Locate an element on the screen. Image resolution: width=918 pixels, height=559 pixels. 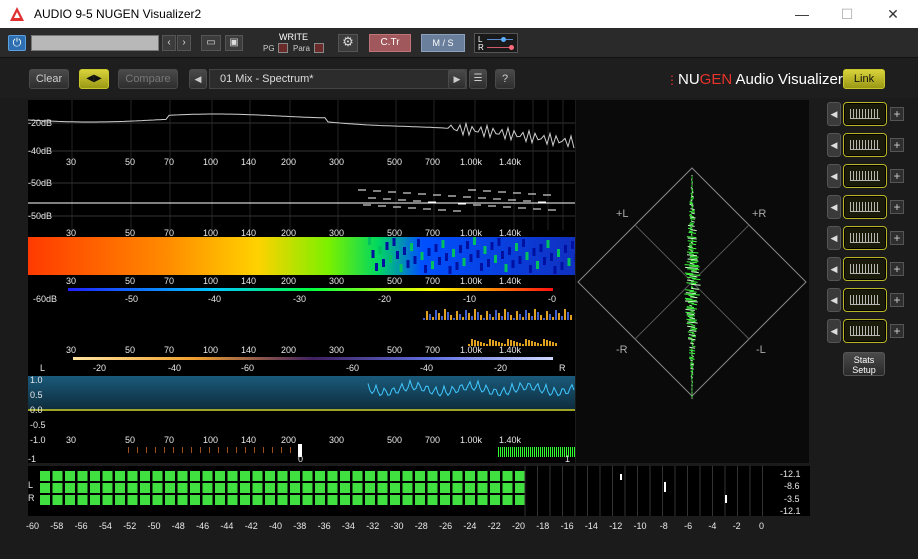
pg-write-toggle is located at coordinates (283, 48).